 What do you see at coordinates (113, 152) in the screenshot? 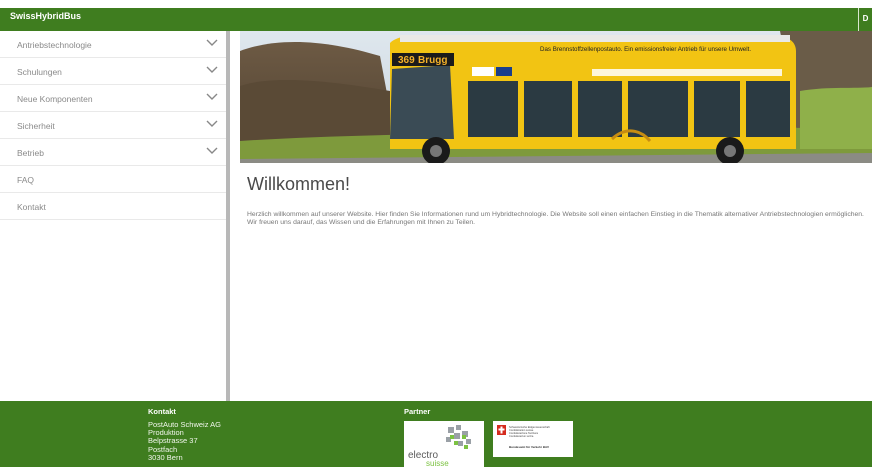
I see `sidebar-item-betrieb: Betrieb` at bounding box center [113, 152].